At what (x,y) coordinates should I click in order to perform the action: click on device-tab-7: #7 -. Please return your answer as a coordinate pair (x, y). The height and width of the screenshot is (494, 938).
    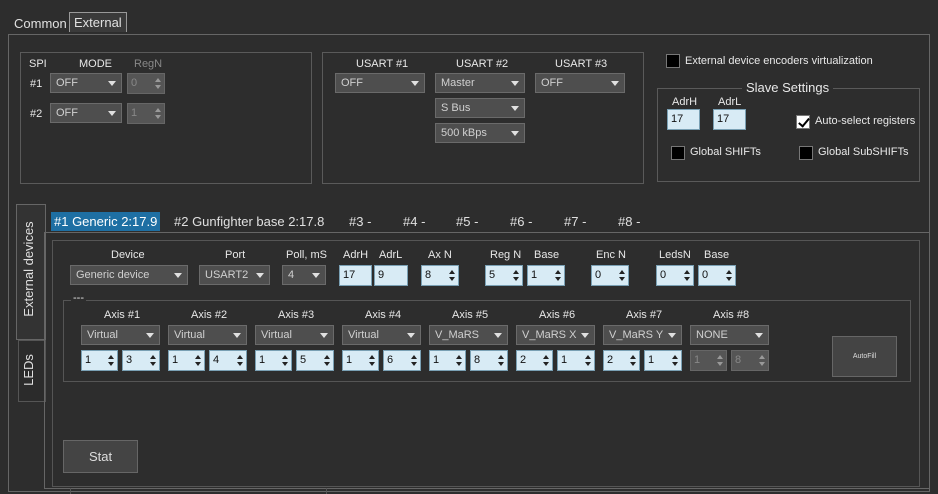
    Looking at the image, I should click on (575, 221).